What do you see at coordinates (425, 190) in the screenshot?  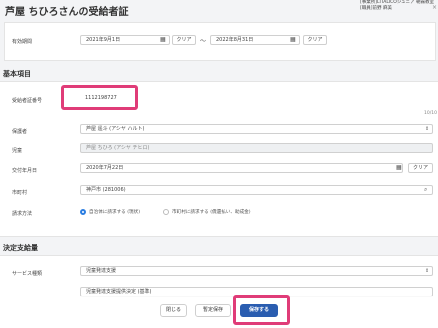 I see `search-icon: ⌕` at bounding box center [425, 190].